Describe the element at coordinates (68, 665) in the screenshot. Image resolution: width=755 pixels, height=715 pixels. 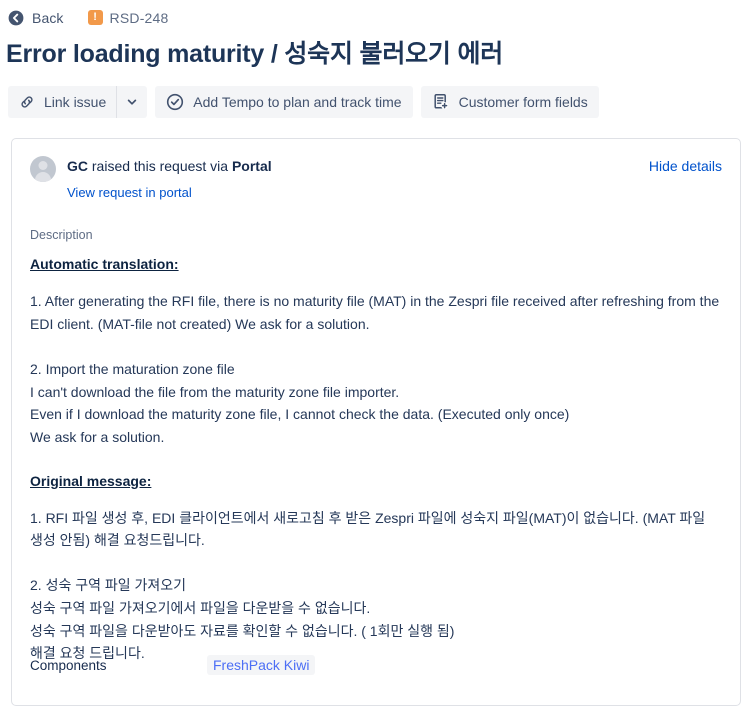
I see `components-label: Components` at that location.